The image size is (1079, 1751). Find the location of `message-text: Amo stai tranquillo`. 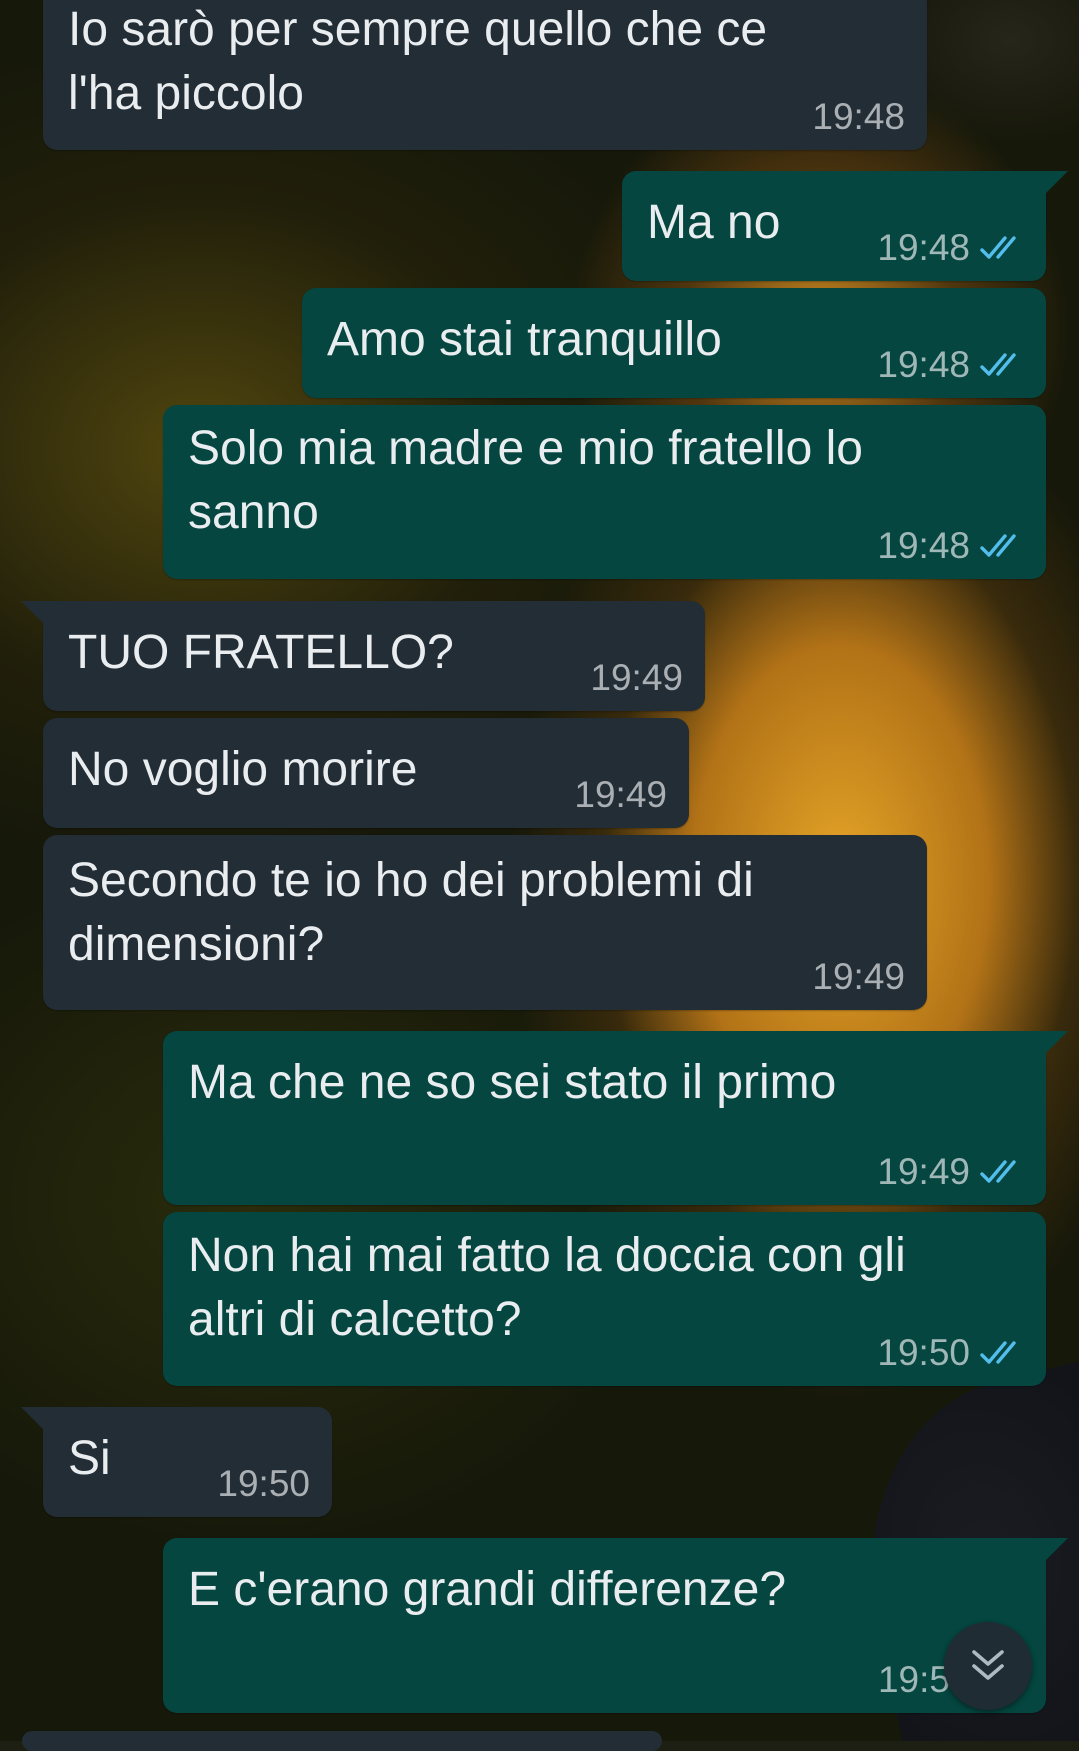

message-text: Amo stai tranquillo is located at coordinates (524, 339).